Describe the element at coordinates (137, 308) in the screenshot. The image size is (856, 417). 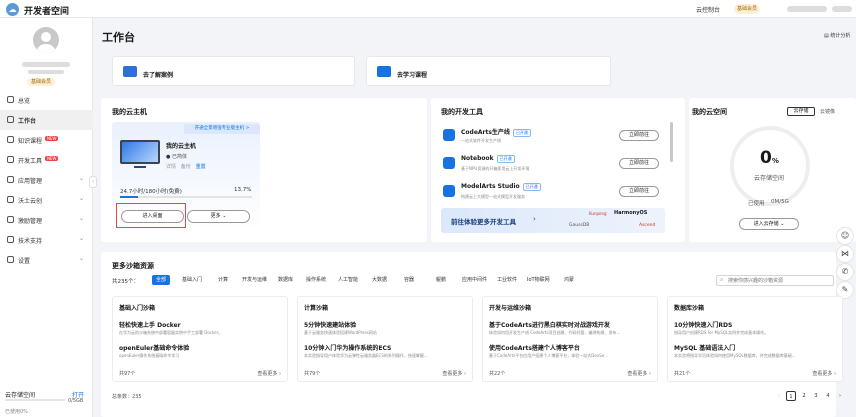
I see `sandbox-card-header: 基础入门沙箱` at that location.